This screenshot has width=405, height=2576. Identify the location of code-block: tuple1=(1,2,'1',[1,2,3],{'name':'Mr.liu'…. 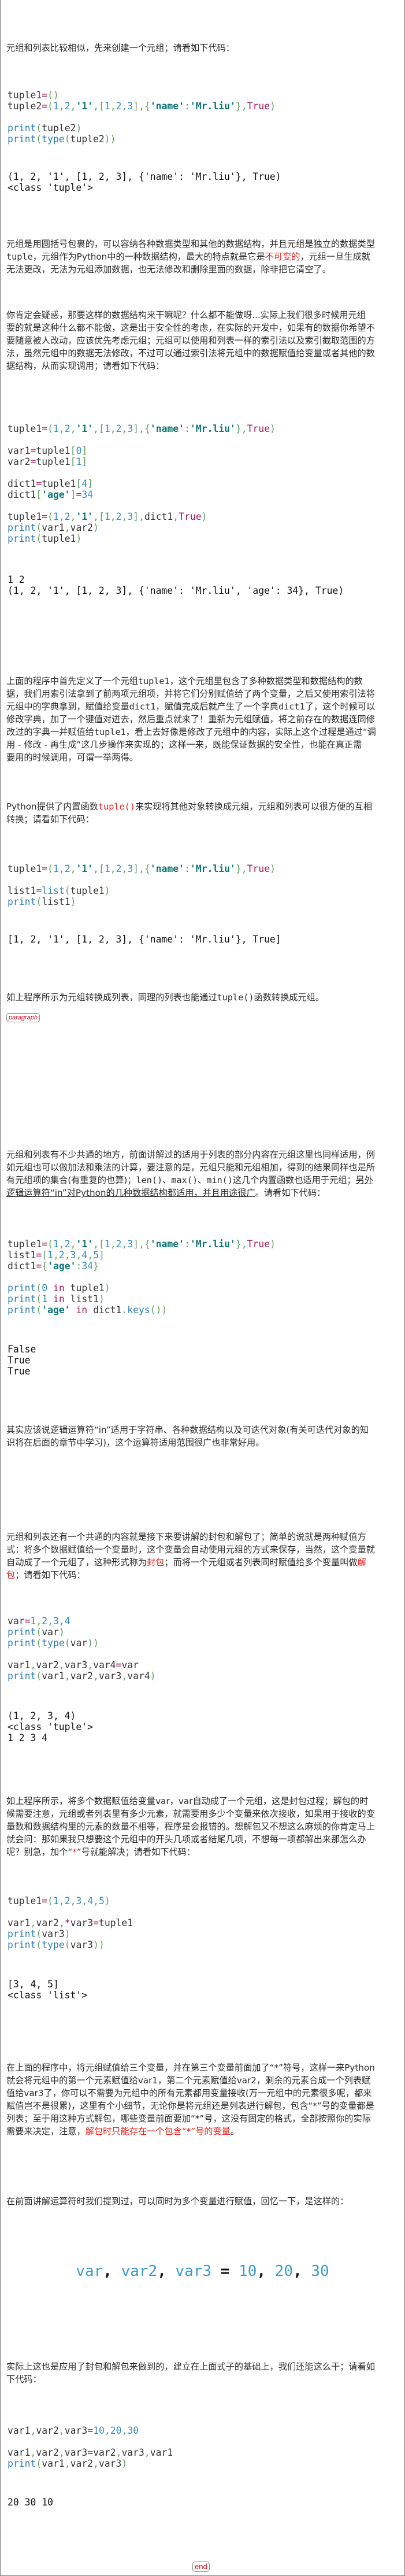
(142, 1277).